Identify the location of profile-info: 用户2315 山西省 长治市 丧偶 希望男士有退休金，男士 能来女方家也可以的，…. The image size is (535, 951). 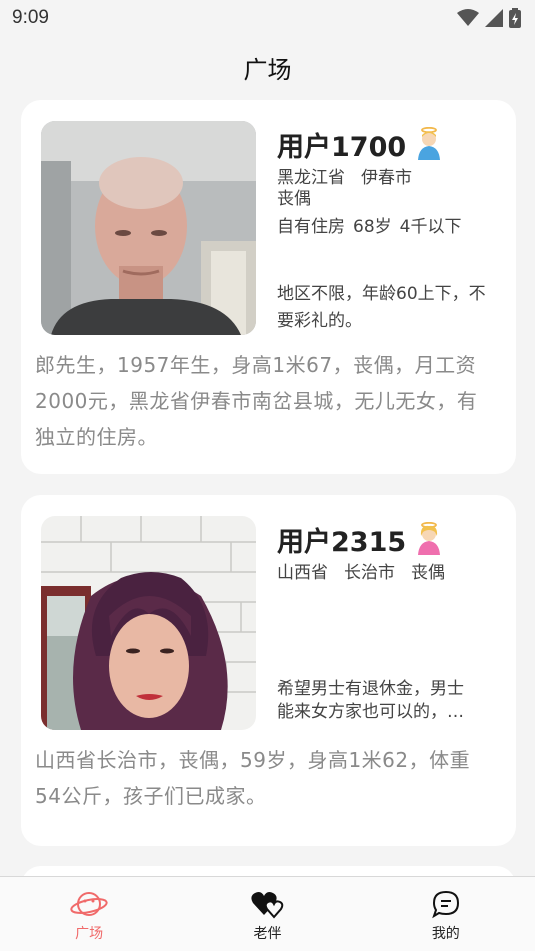
(386, 623).